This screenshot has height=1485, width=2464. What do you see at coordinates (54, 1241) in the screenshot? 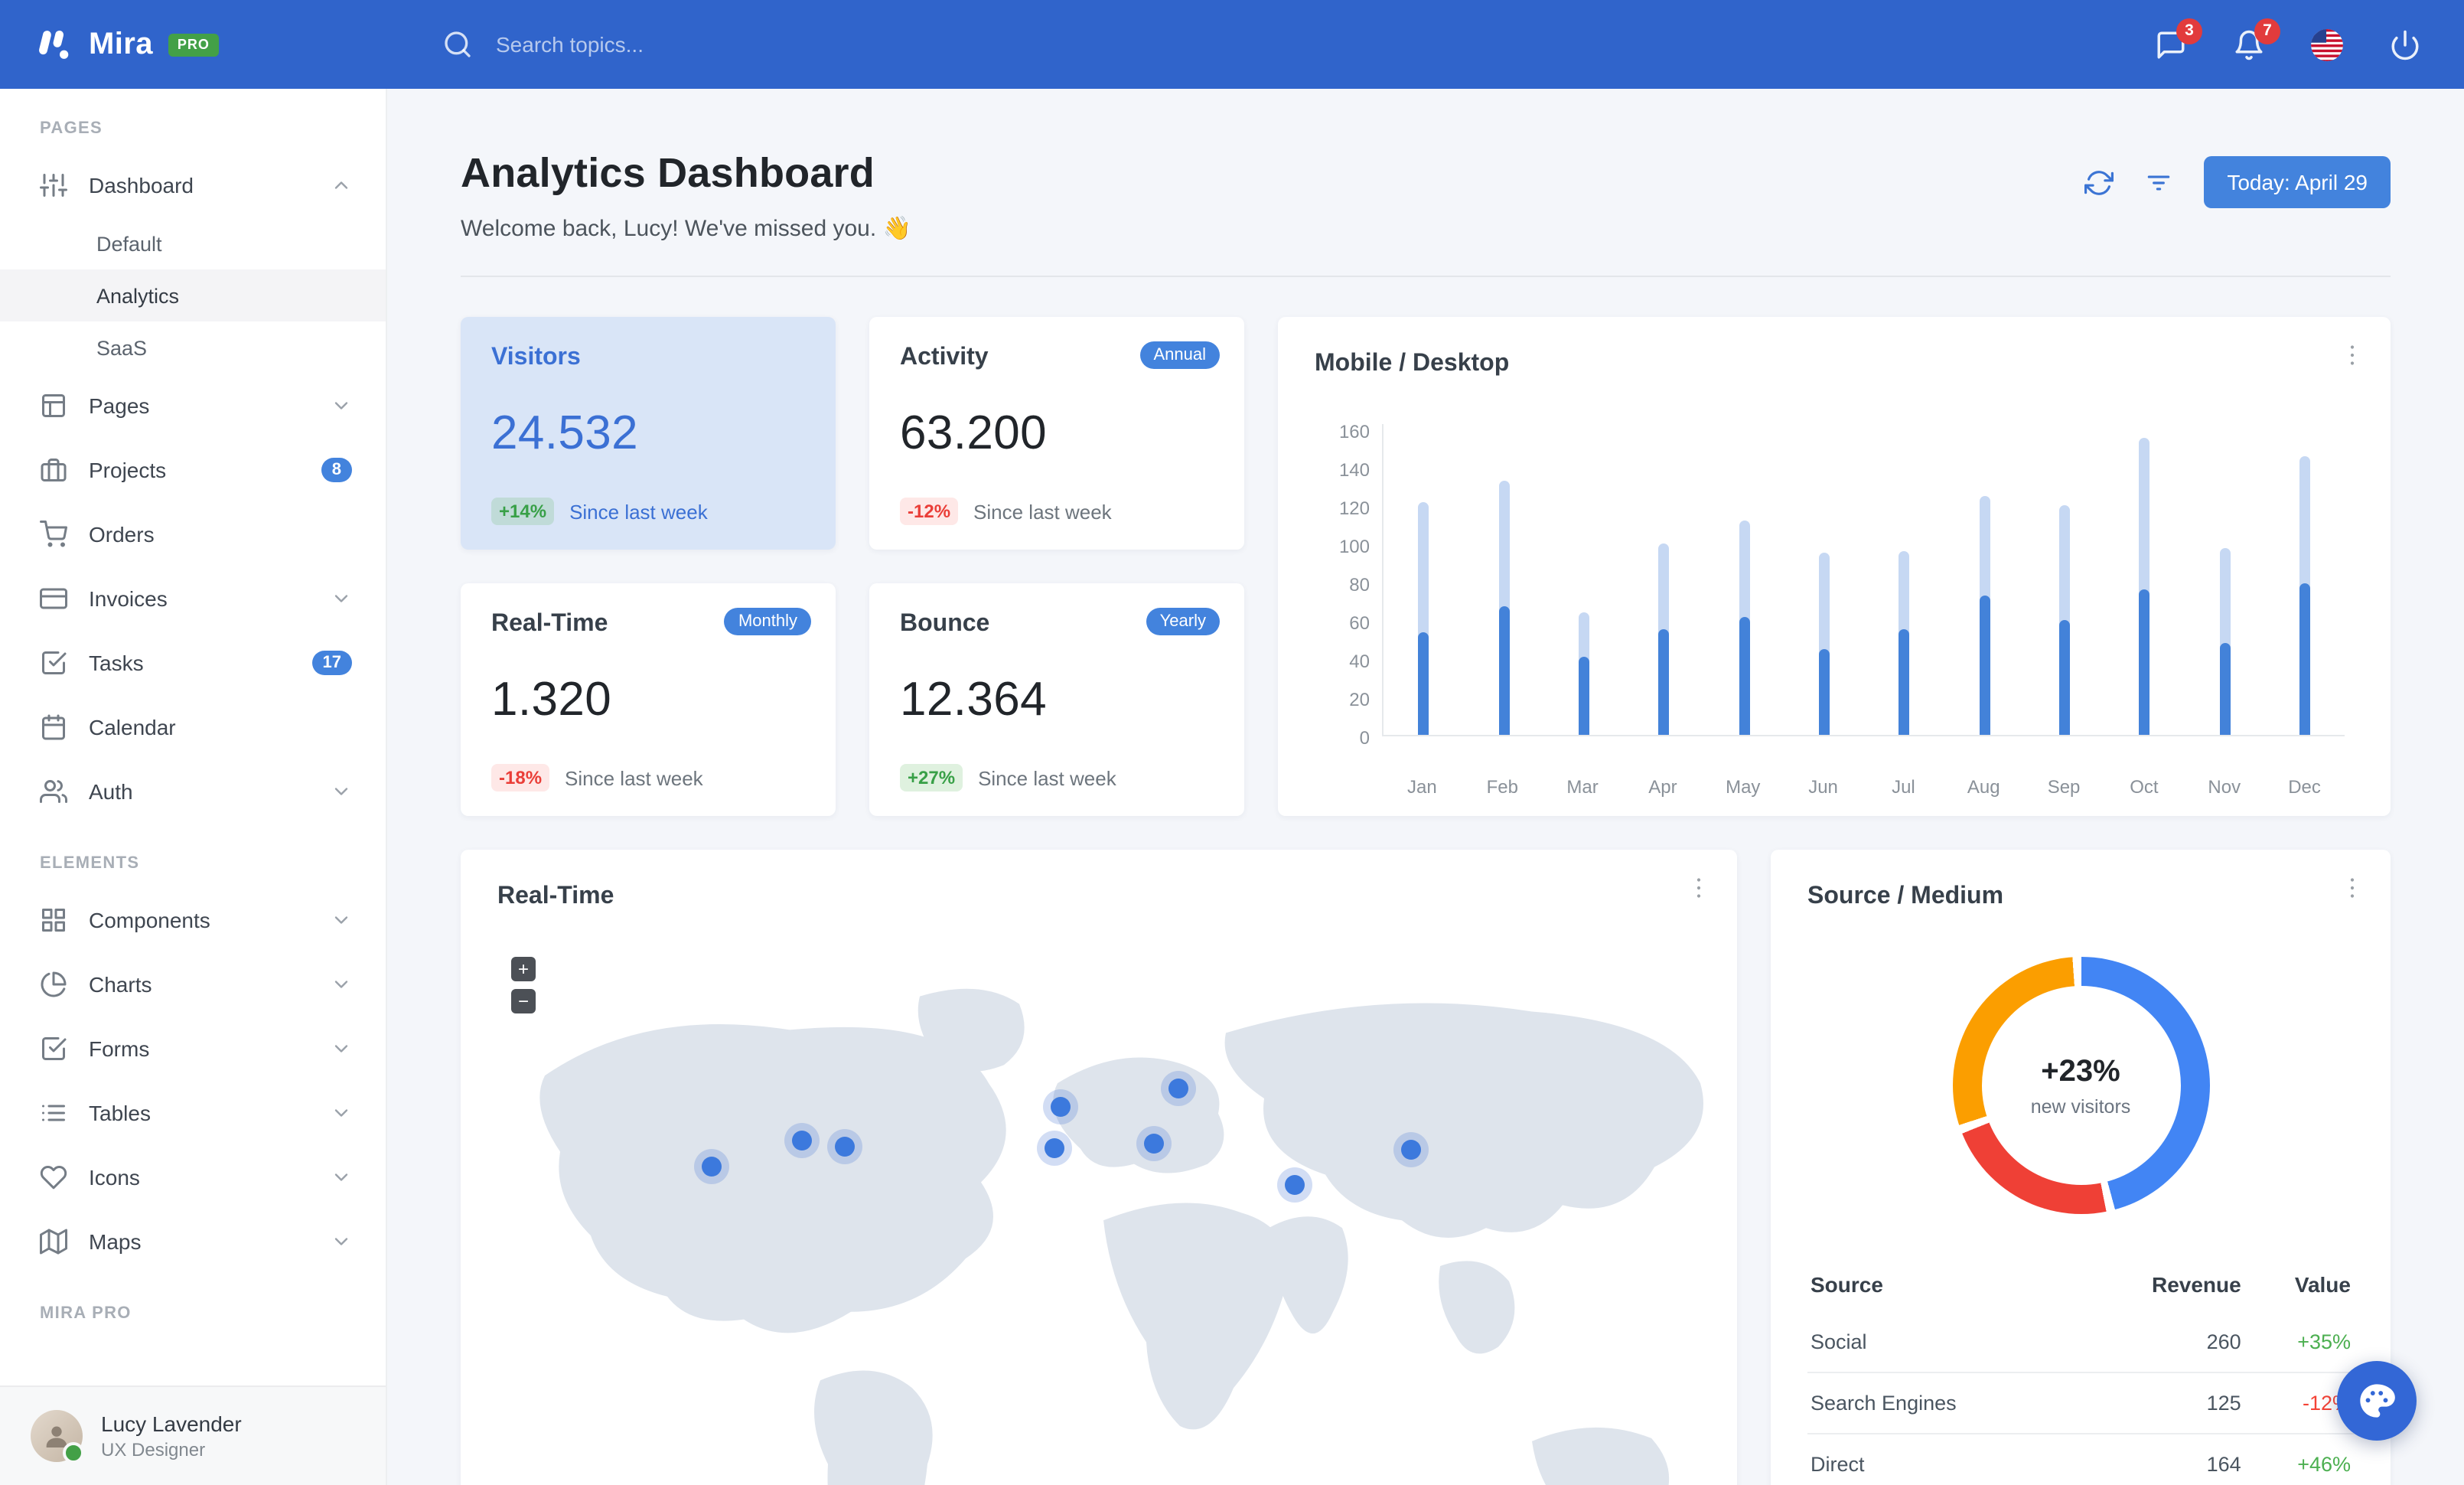
I see `map-icon` at bounding box center [54, 1241].